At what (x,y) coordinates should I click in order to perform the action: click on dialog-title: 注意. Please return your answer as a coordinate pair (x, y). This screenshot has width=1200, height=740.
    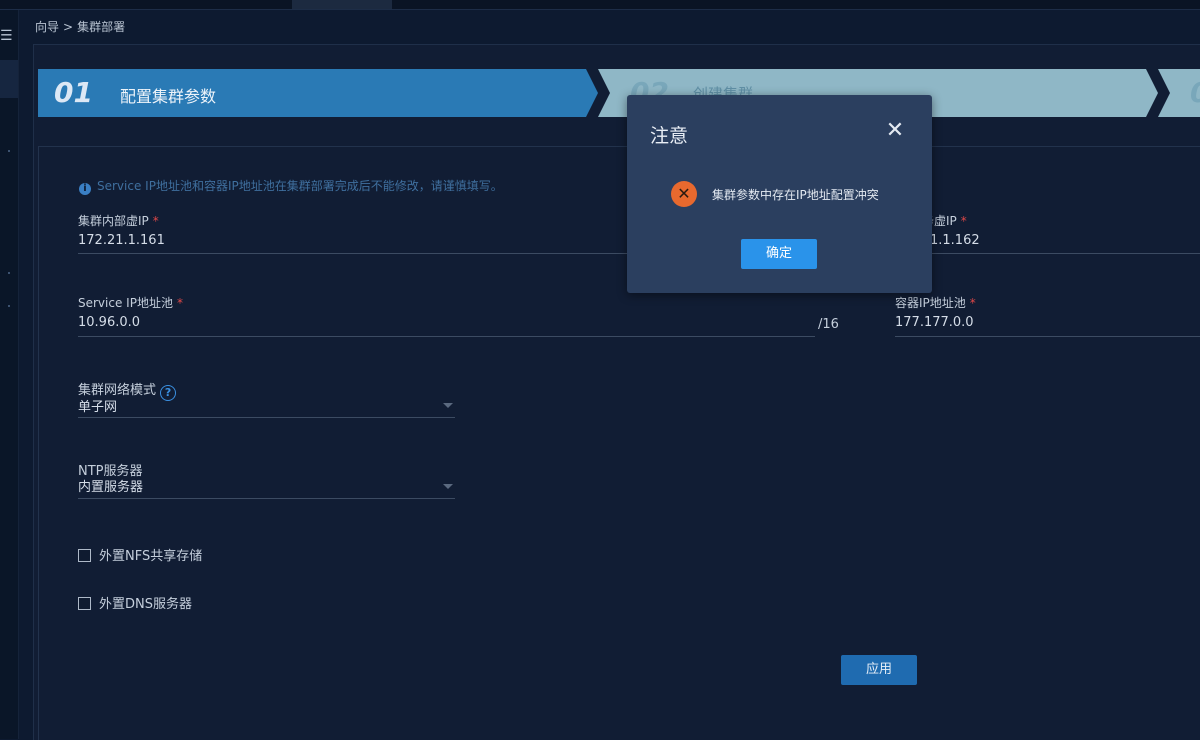
    Looking at the image, I should click on (669, 136).